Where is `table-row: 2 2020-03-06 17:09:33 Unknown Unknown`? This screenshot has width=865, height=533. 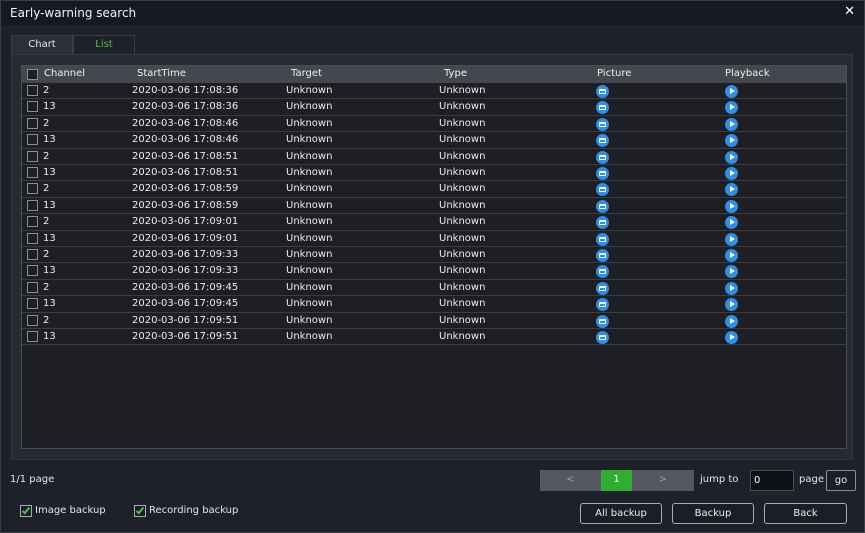 table-row: 2 2020-03-06 17:09:33 Unknown Unknown is located at coordinates (434, 255).